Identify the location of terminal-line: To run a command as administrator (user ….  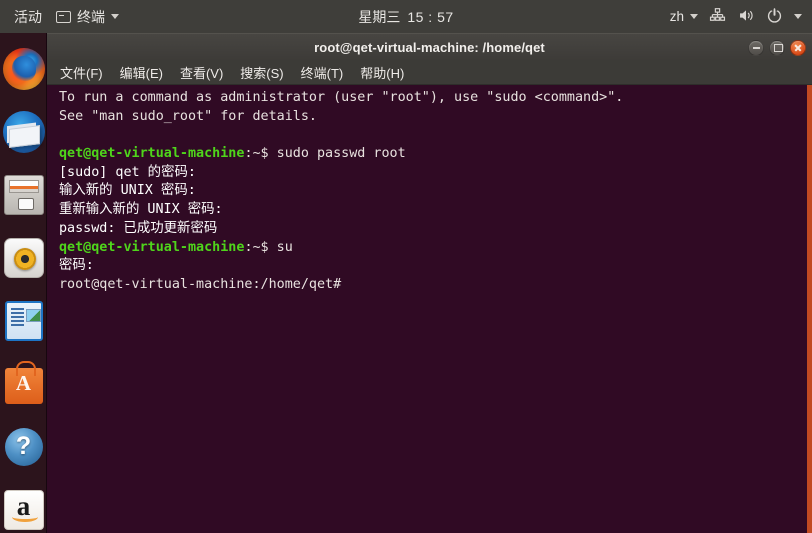
(435, 98).